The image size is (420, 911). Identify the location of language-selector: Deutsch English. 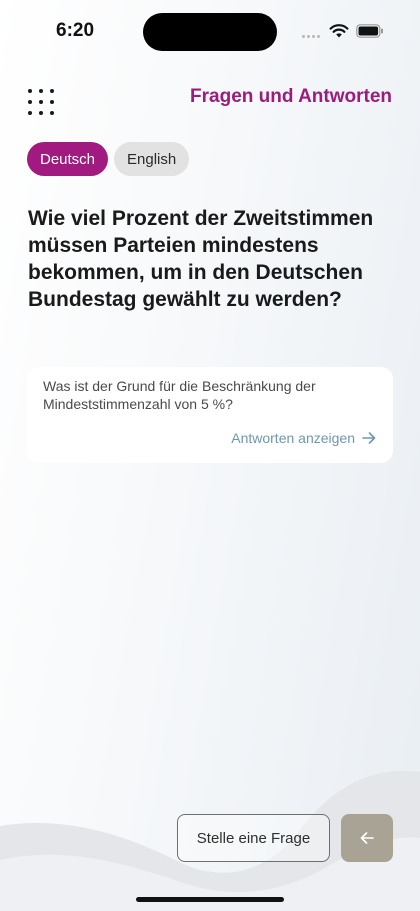
(108, 159).